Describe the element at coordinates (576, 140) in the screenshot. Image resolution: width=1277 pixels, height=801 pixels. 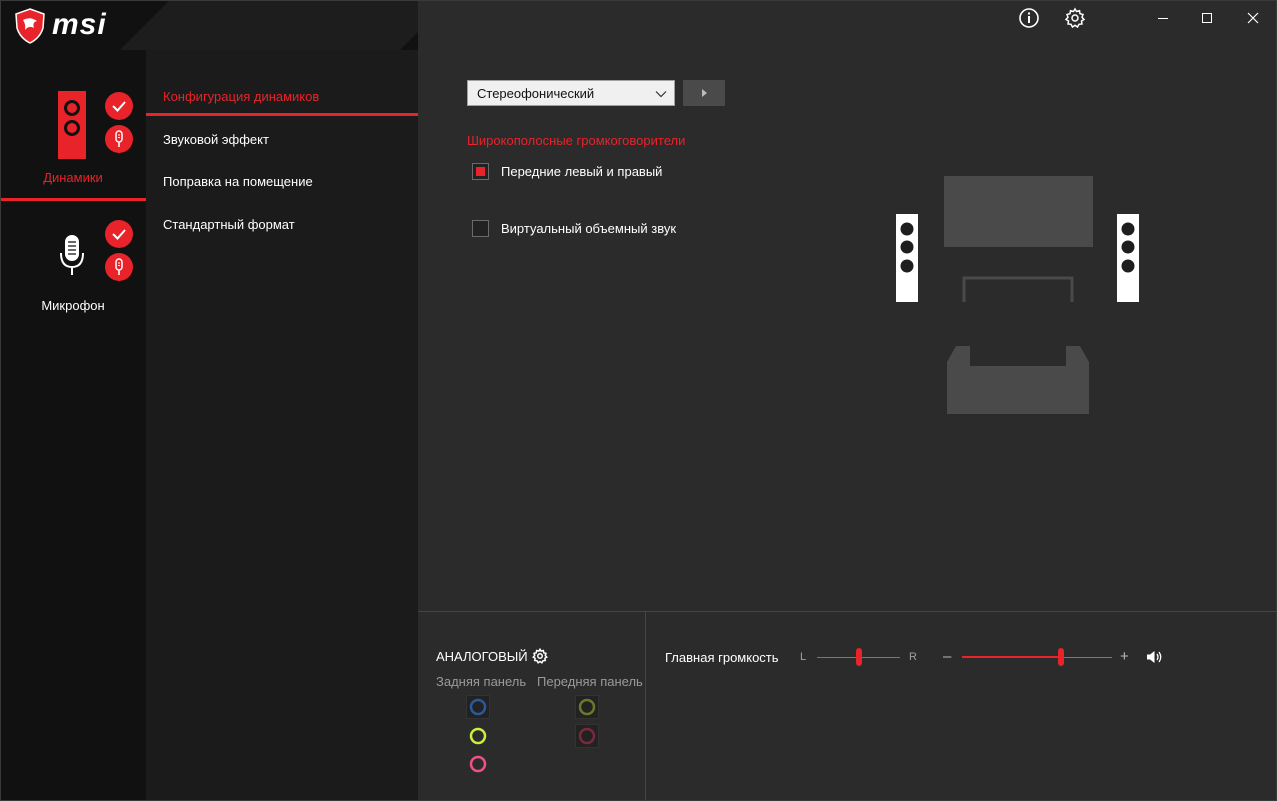
I see `section-title: Широкополосные громкоговорители` at that location.